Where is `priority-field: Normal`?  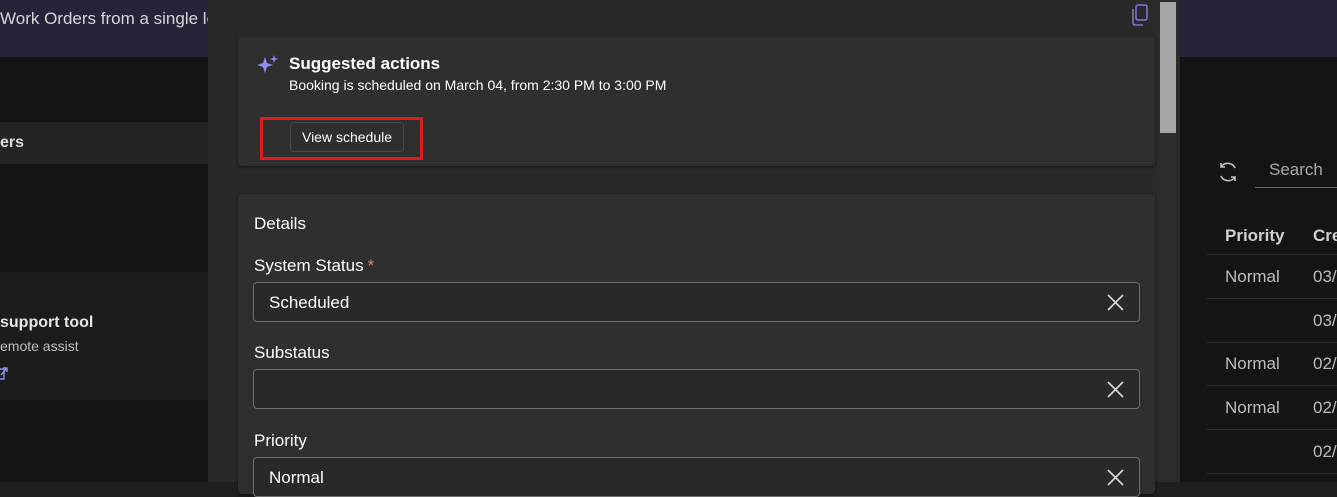
priority-field: Normal is located at coordinates (696, 477).